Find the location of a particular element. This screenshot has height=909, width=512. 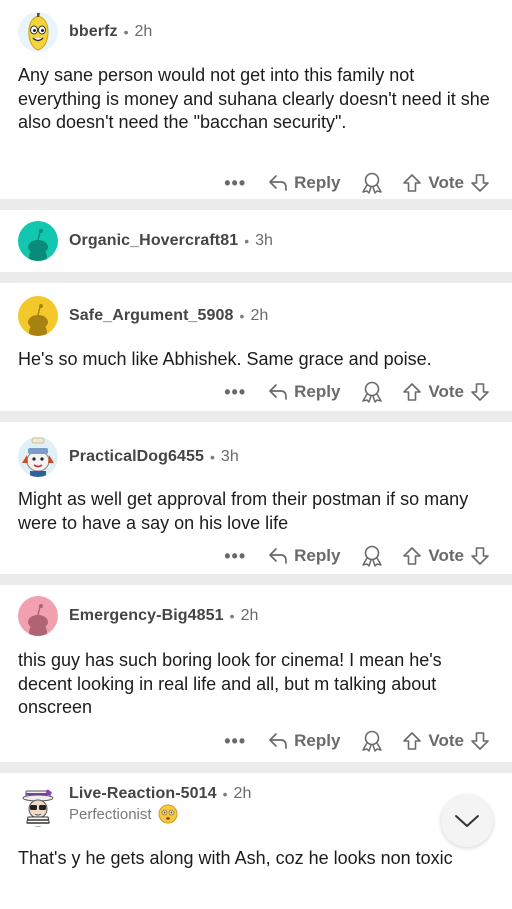

comment-header: Safe_Argument_5908 • 2h is located at coordinates (256, 309).